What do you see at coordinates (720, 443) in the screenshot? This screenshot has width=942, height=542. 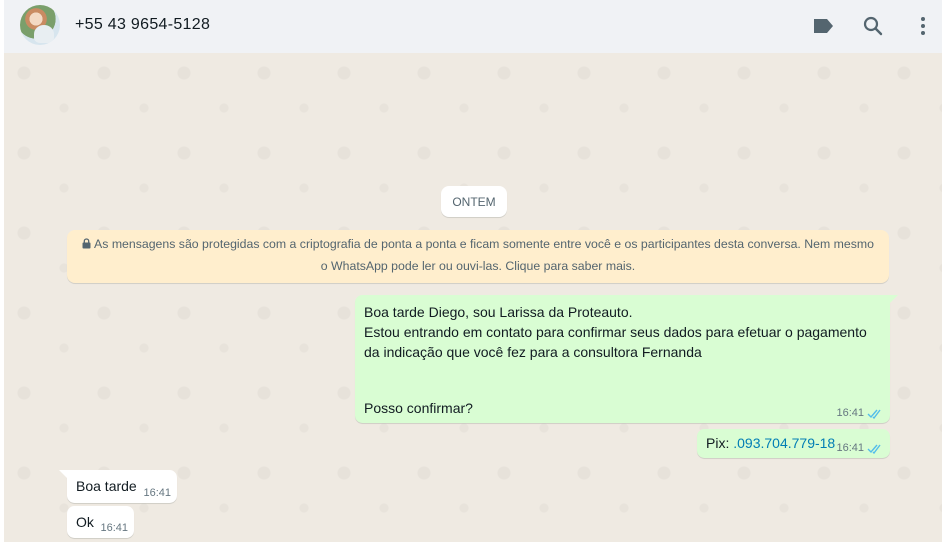 I see `pix-label: Pix:` at bounding box center [720, 443].